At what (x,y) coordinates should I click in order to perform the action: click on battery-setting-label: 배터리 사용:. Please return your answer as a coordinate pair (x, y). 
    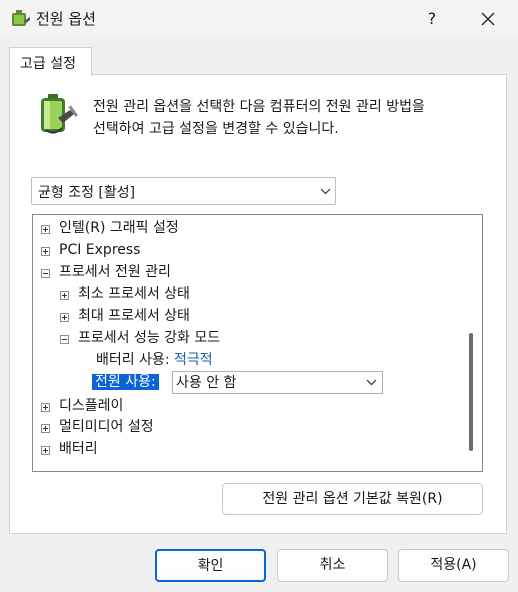
    Looking at the image, I should click on (133, 360).